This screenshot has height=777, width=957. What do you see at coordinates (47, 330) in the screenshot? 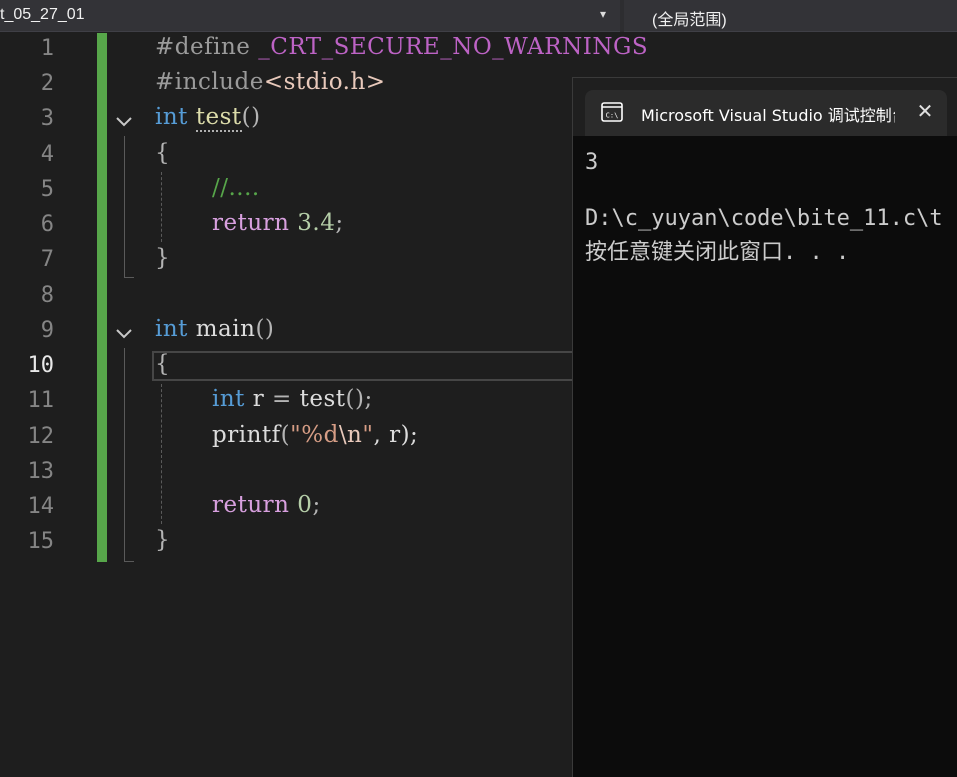
I see `line-number: 9` at bounding box center [47, 330].